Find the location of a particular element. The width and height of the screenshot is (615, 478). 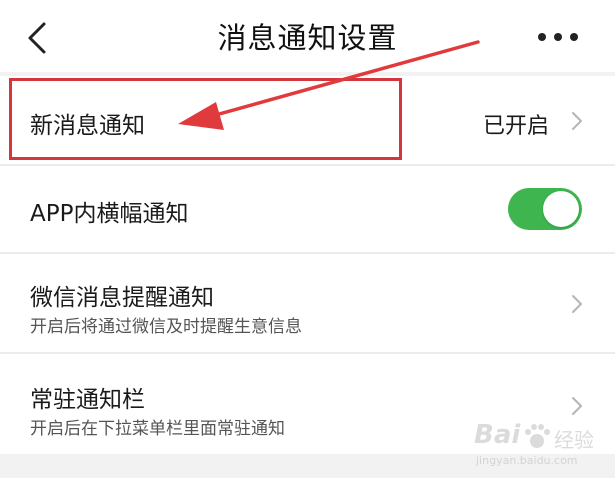

more-button is located at coordinates (558, 37).